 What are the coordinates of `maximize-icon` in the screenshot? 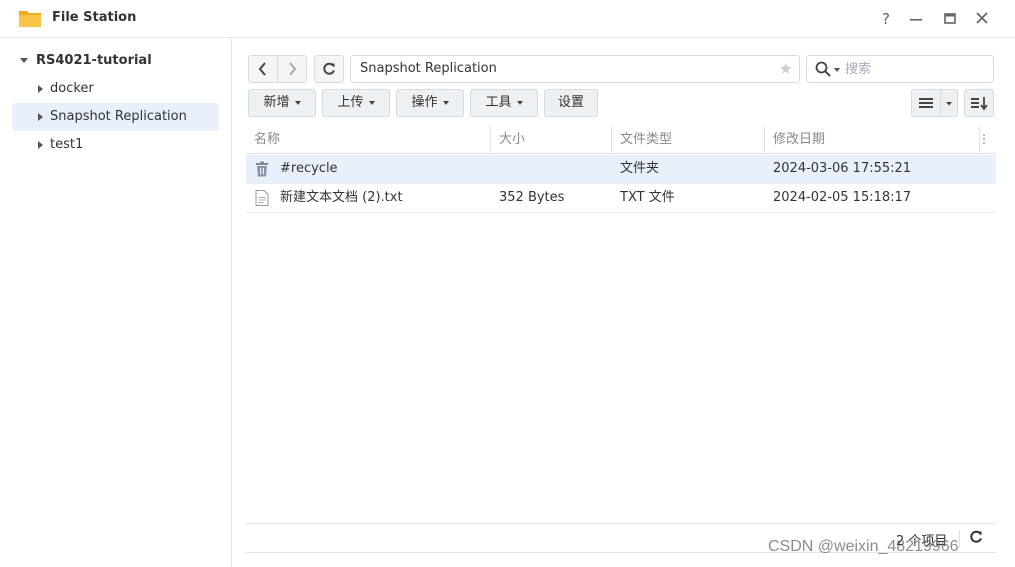 It's located at (950, 18).